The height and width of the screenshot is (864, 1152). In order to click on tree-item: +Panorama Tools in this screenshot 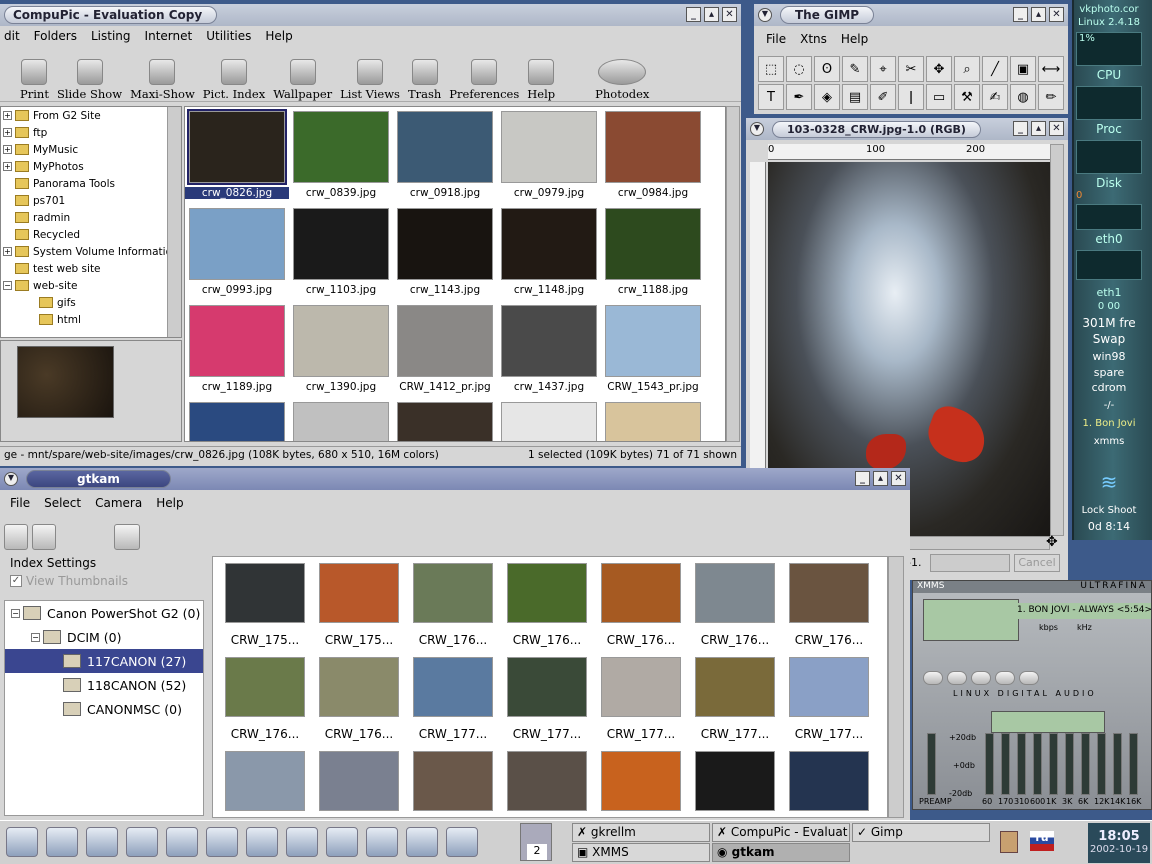, I will do `click(92, 183)`.